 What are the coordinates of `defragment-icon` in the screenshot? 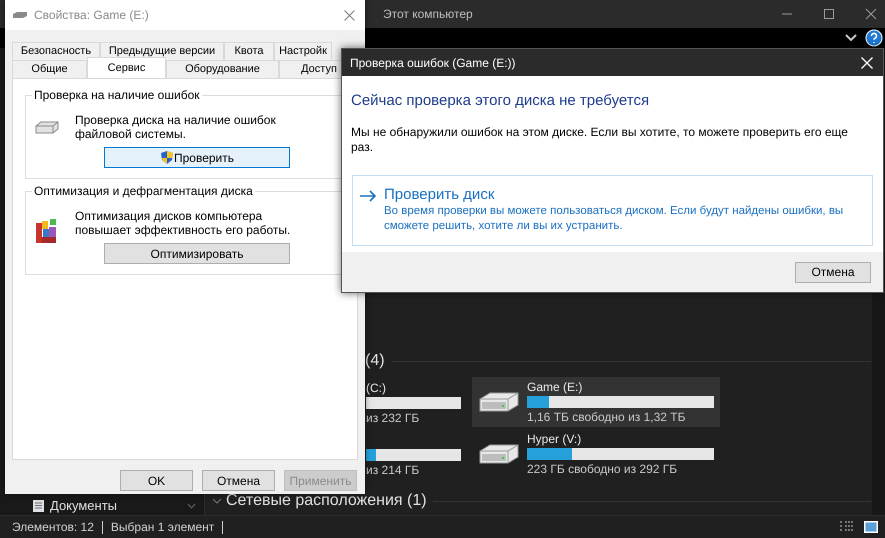 It's located at (47, 231).